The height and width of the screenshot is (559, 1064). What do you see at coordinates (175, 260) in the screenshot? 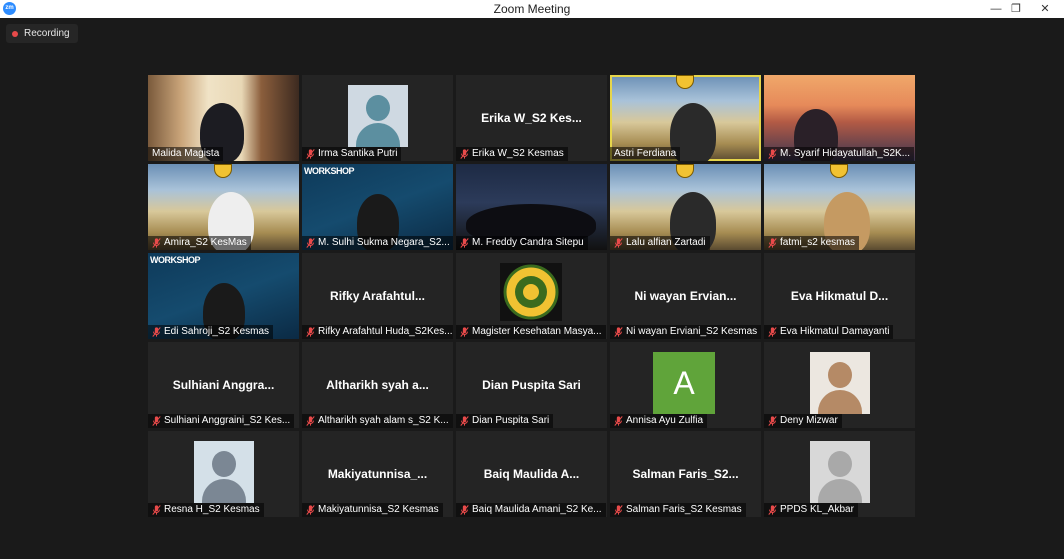
I see `workshop-banner-text: WORKSHOP` at bounding box center [175, 260].